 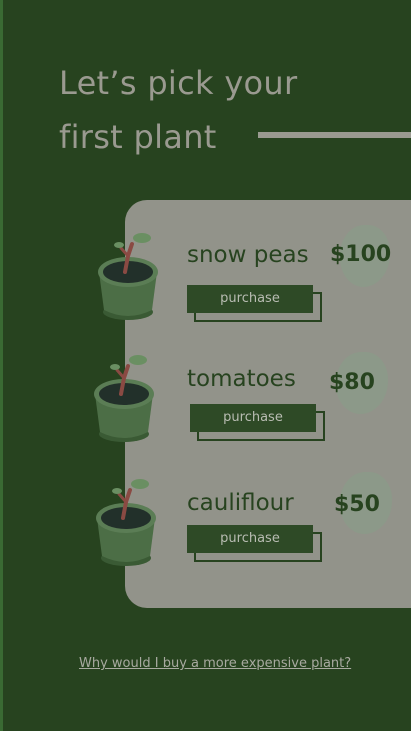 I want to click on plant-price: $50, so click(x=357, y=504).